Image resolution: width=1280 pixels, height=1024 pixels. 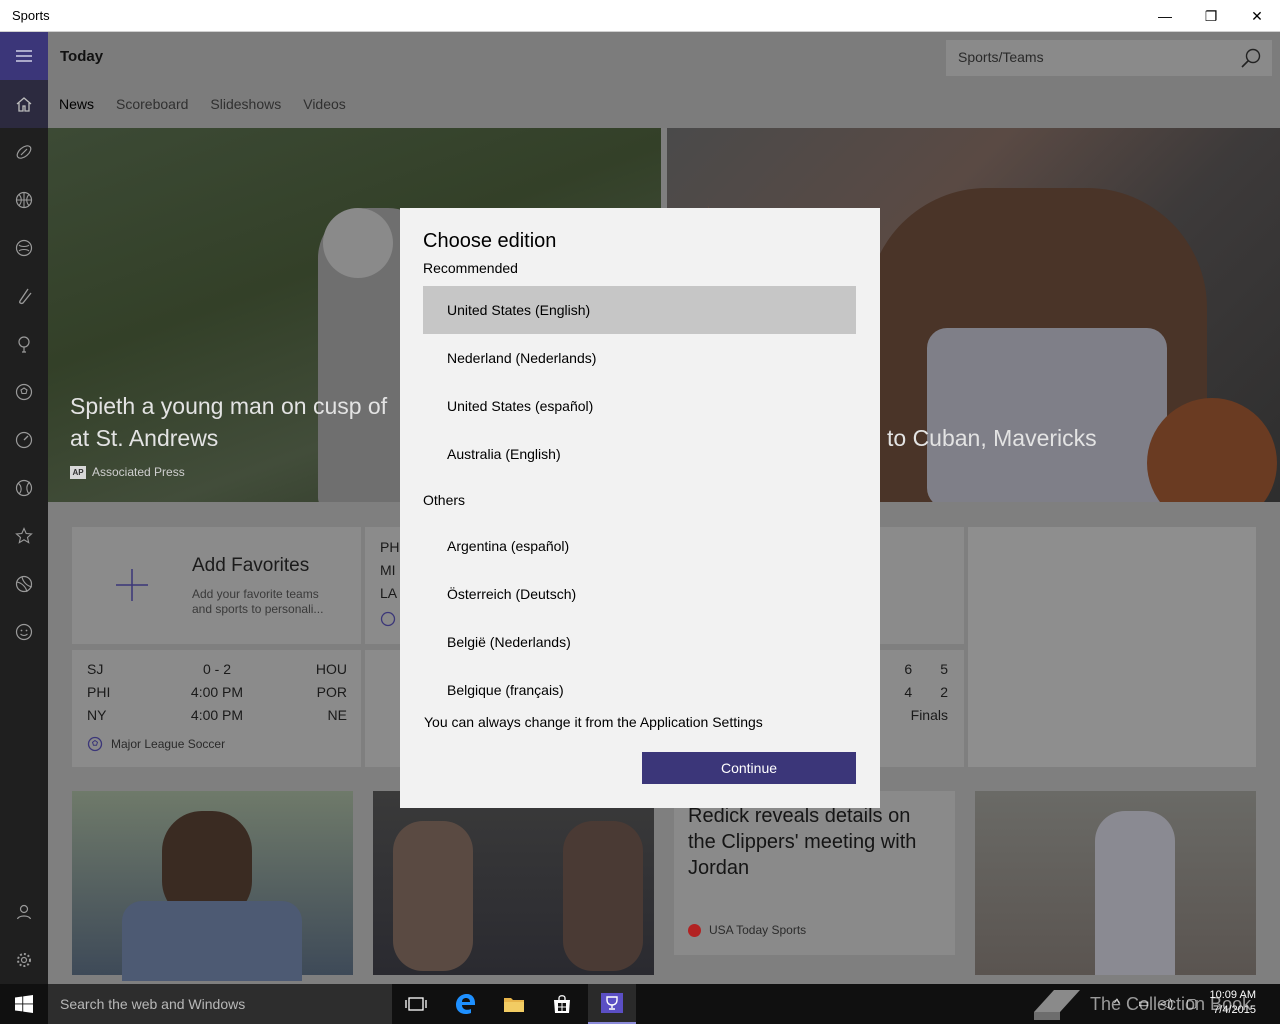 I want to click on hockey-icon, so click(x=24, y=296).